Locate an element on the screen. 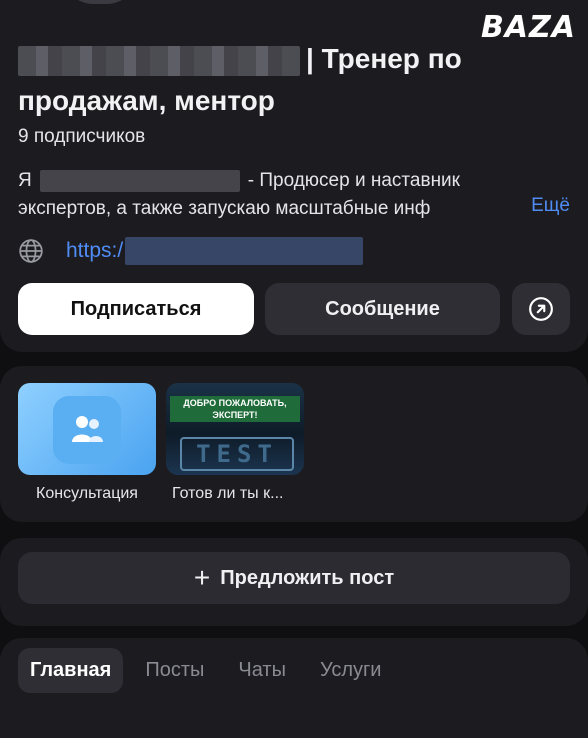  service-label: Консультация is located at coordinates (87, 493).